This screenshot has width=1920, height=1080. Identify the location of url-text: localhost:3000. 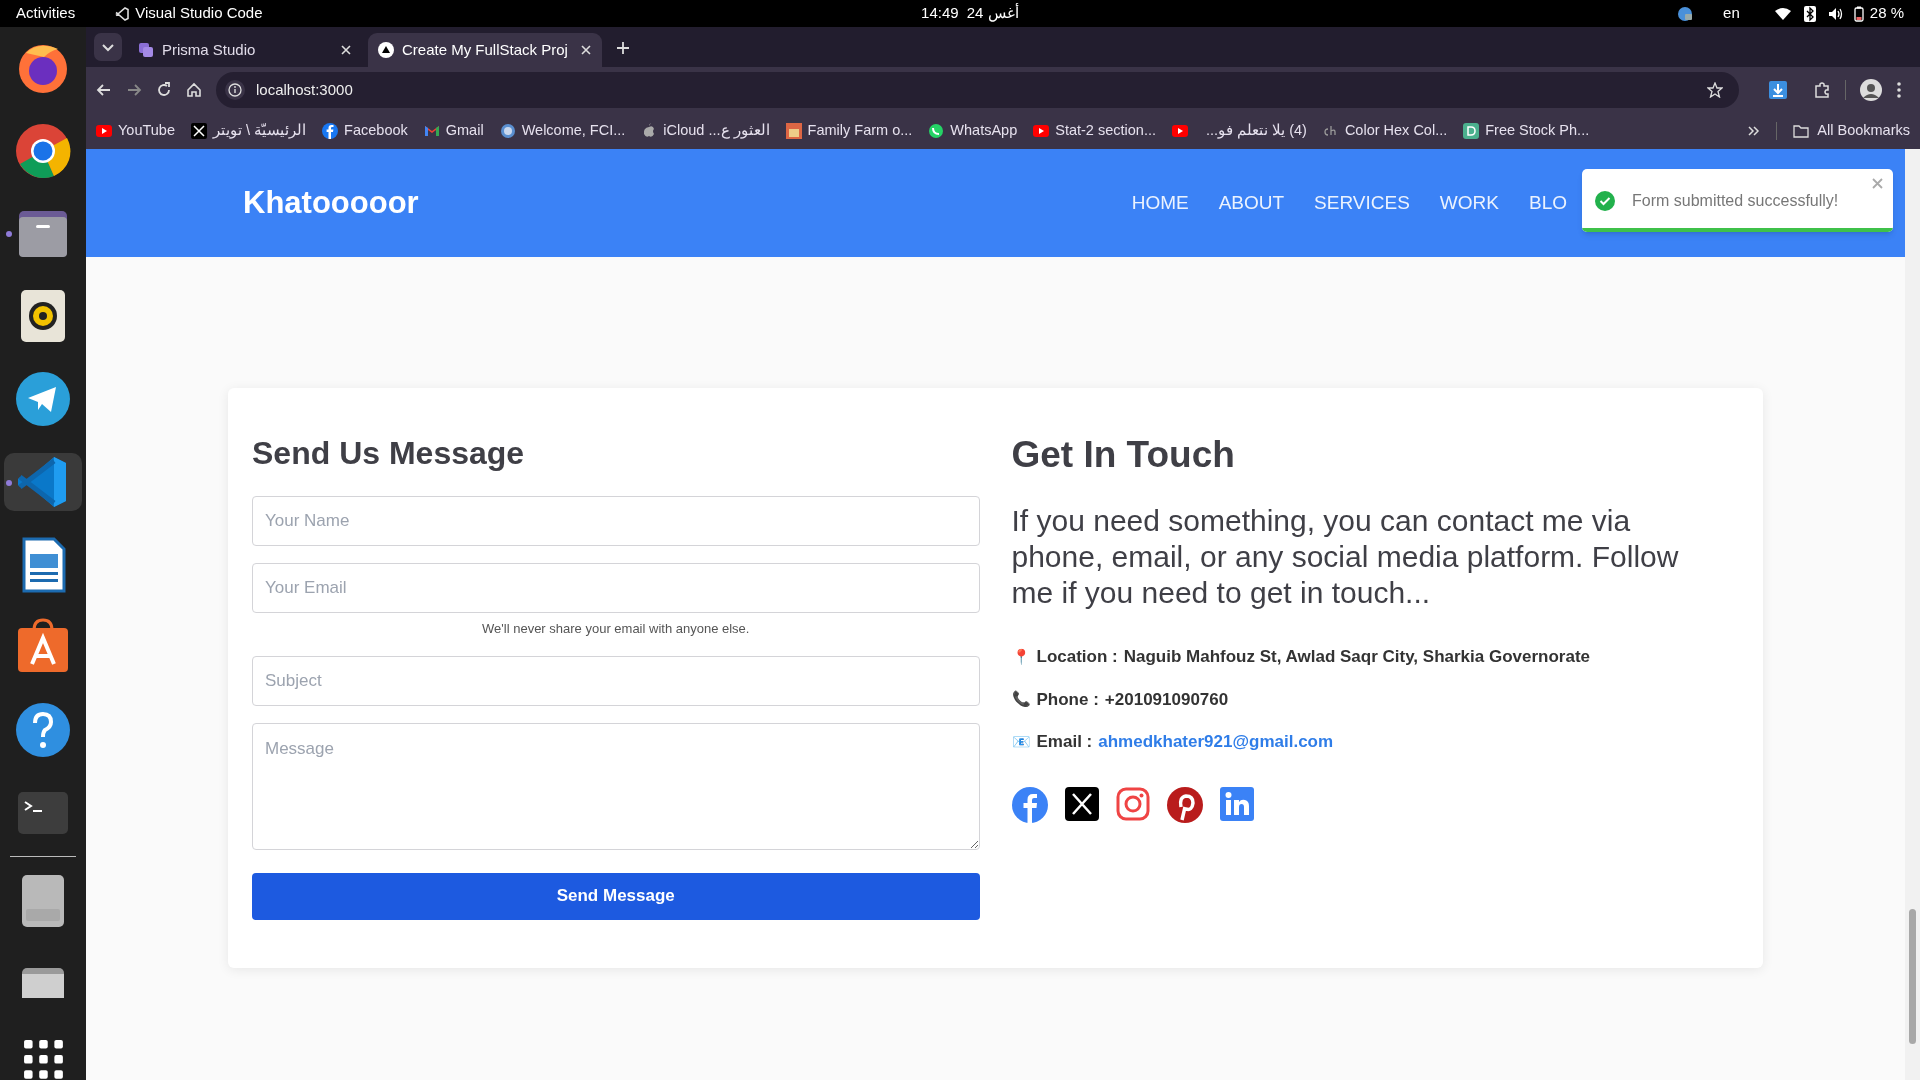
(305, 89).